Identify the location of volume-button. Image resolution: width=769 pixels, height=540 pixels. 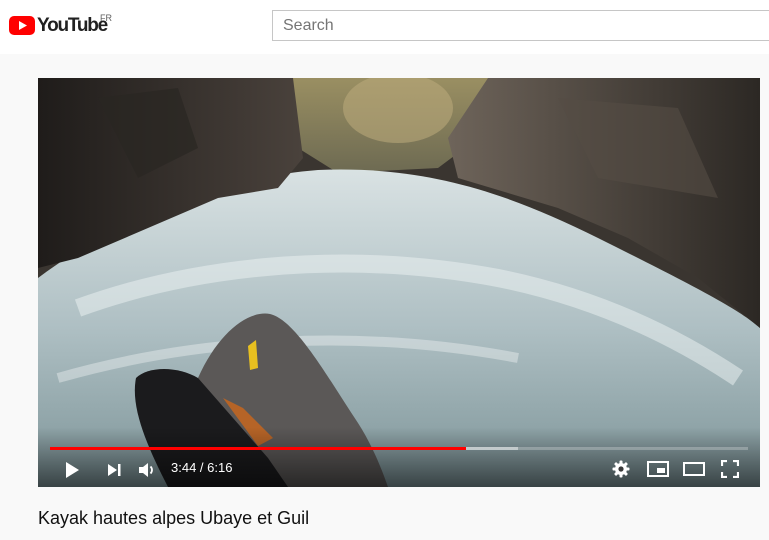
(147, 470).